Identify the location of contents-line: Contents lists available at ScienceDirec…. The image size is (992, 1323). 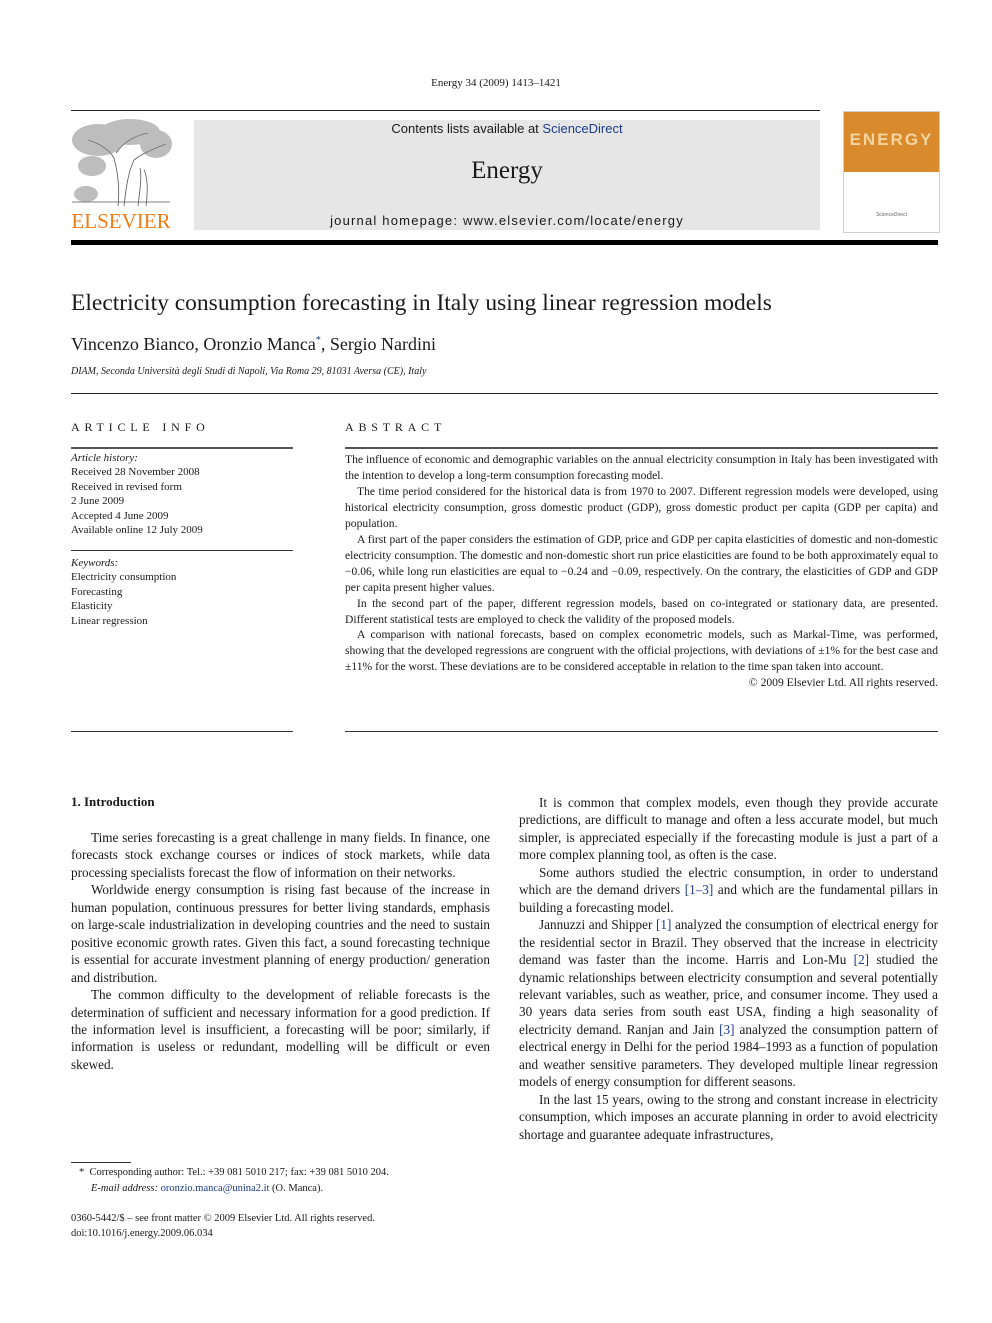
(507, 128).